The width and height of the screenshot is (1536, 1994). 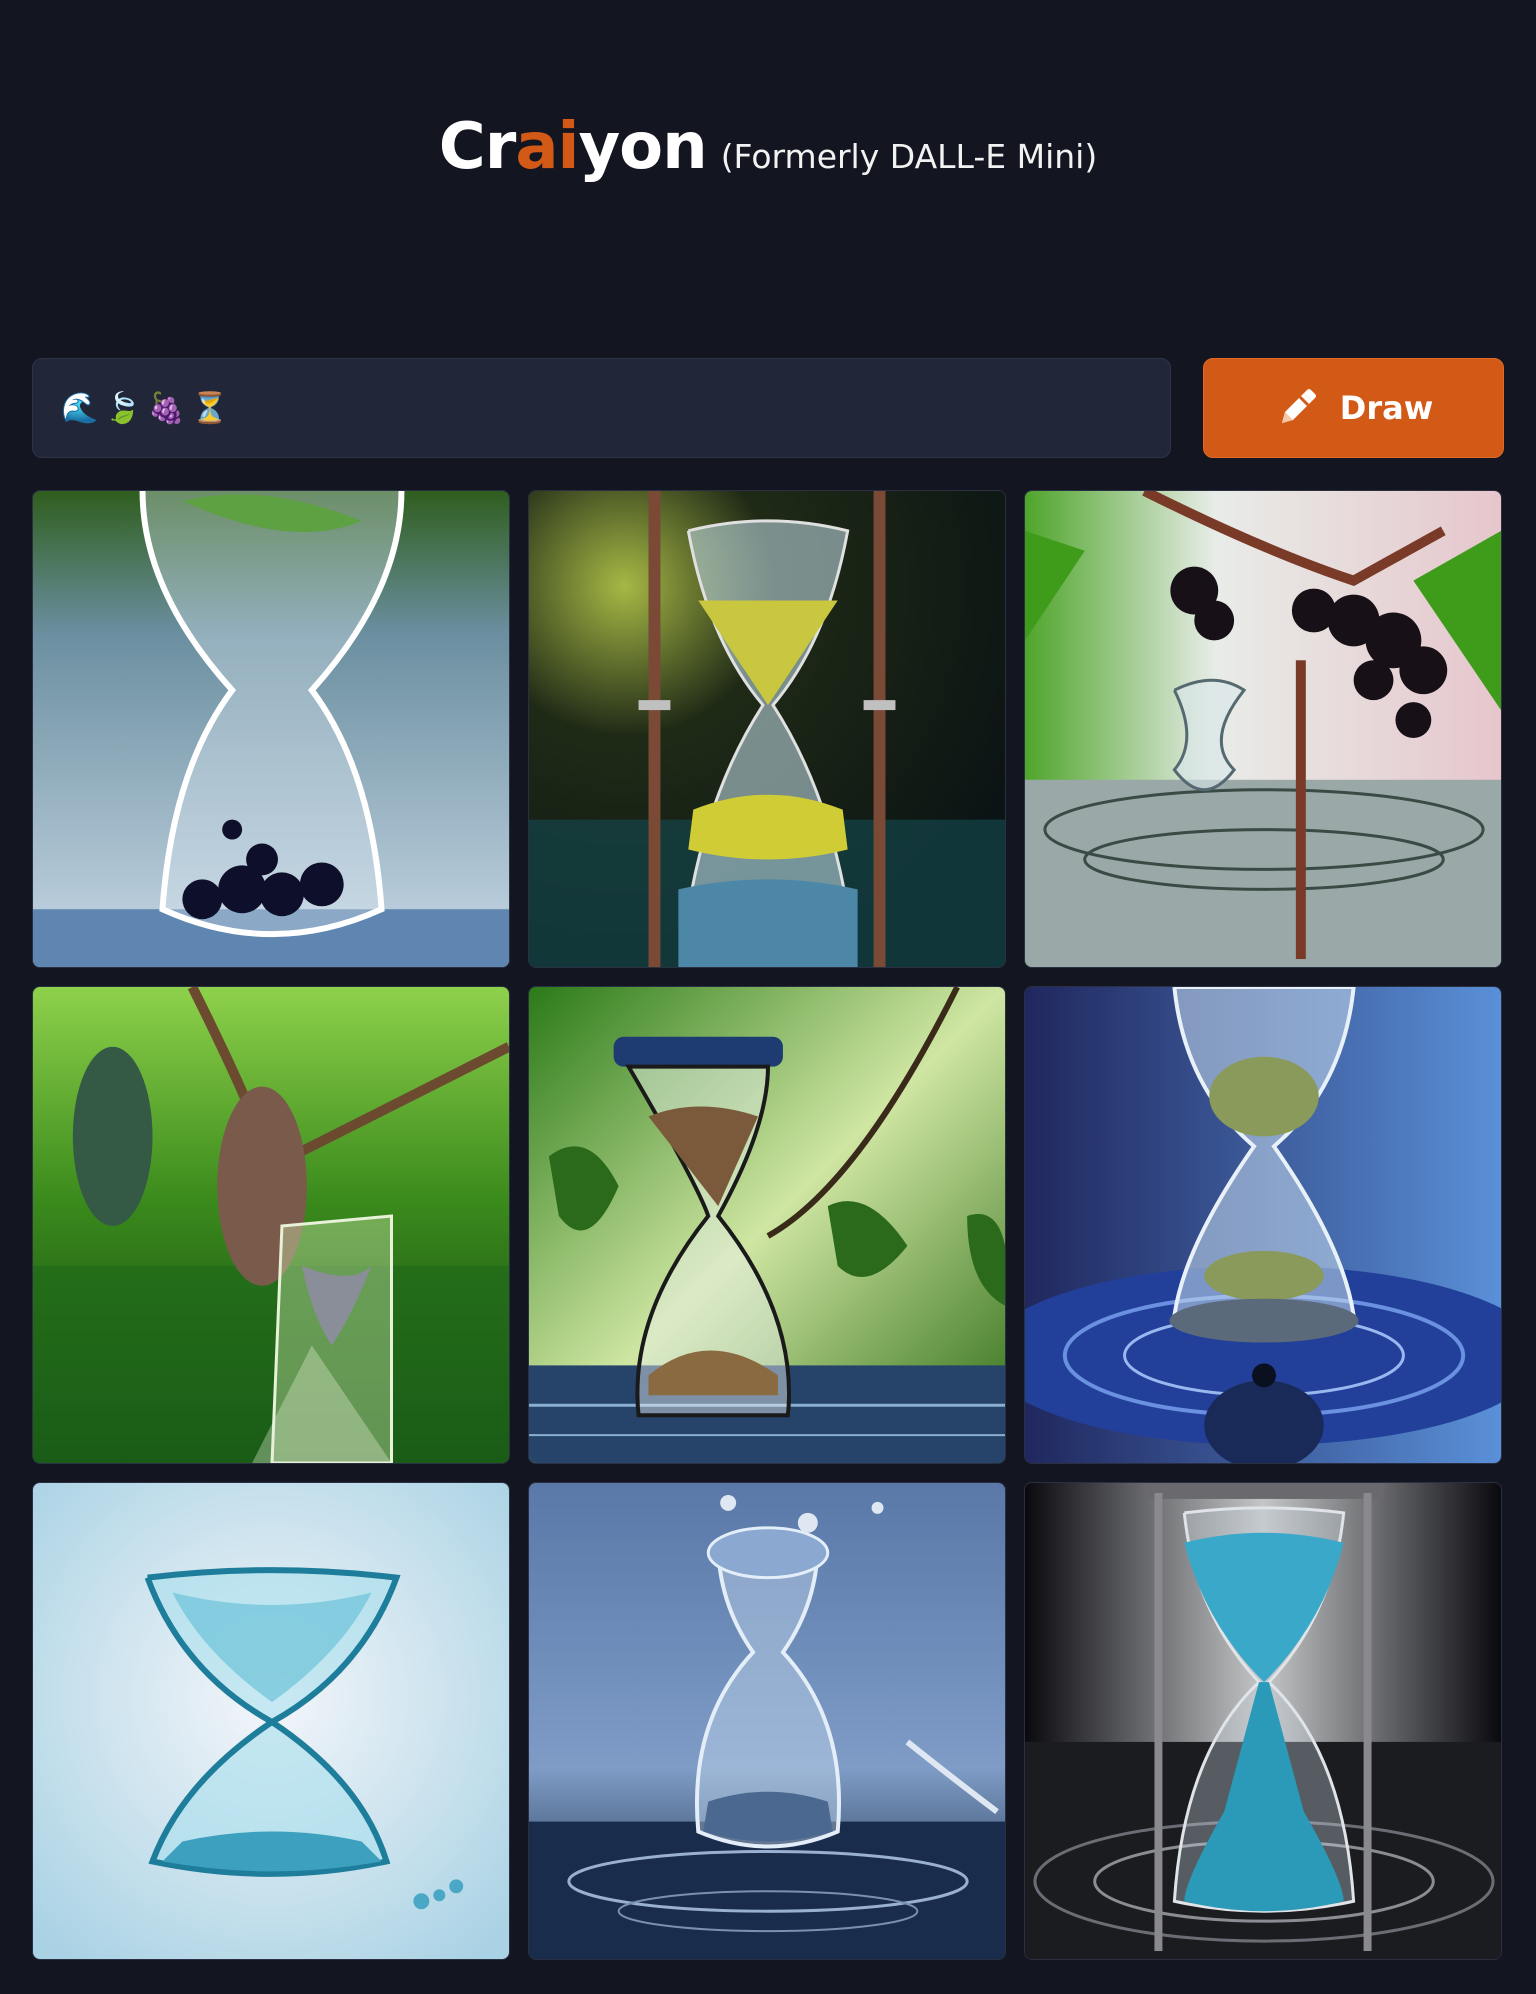 I want to click on draw-button: Draw, so click(x=1353, y=408).